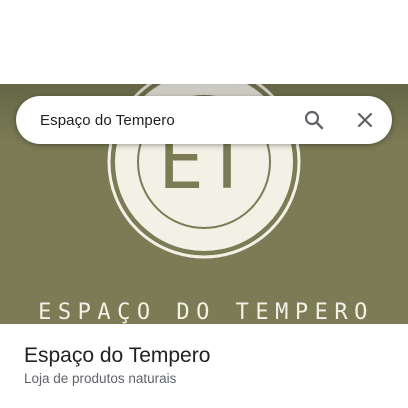  What do you see at coordinates (100, 378) in the screenshot?
I see `place-category: Loja de produtos naturais` at bounding box center [100, 378].